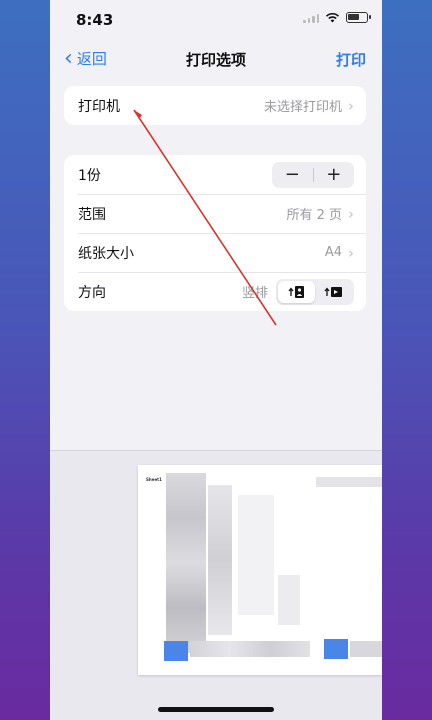  I want to click on status-time: 8:43, so click(95, 20).